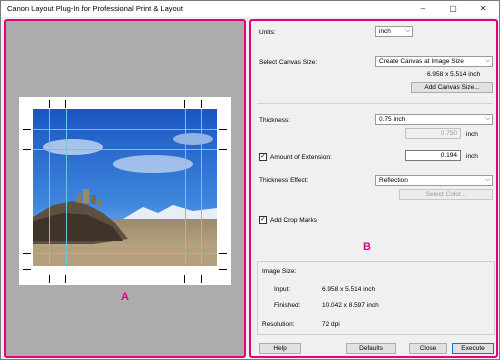 The height and width of the screenshot is (360, 500). What do you see at coordinates (392, 119) in the screenshot?
I see `thickness-value: 0.75 inch` at bounding box center [392, 119].